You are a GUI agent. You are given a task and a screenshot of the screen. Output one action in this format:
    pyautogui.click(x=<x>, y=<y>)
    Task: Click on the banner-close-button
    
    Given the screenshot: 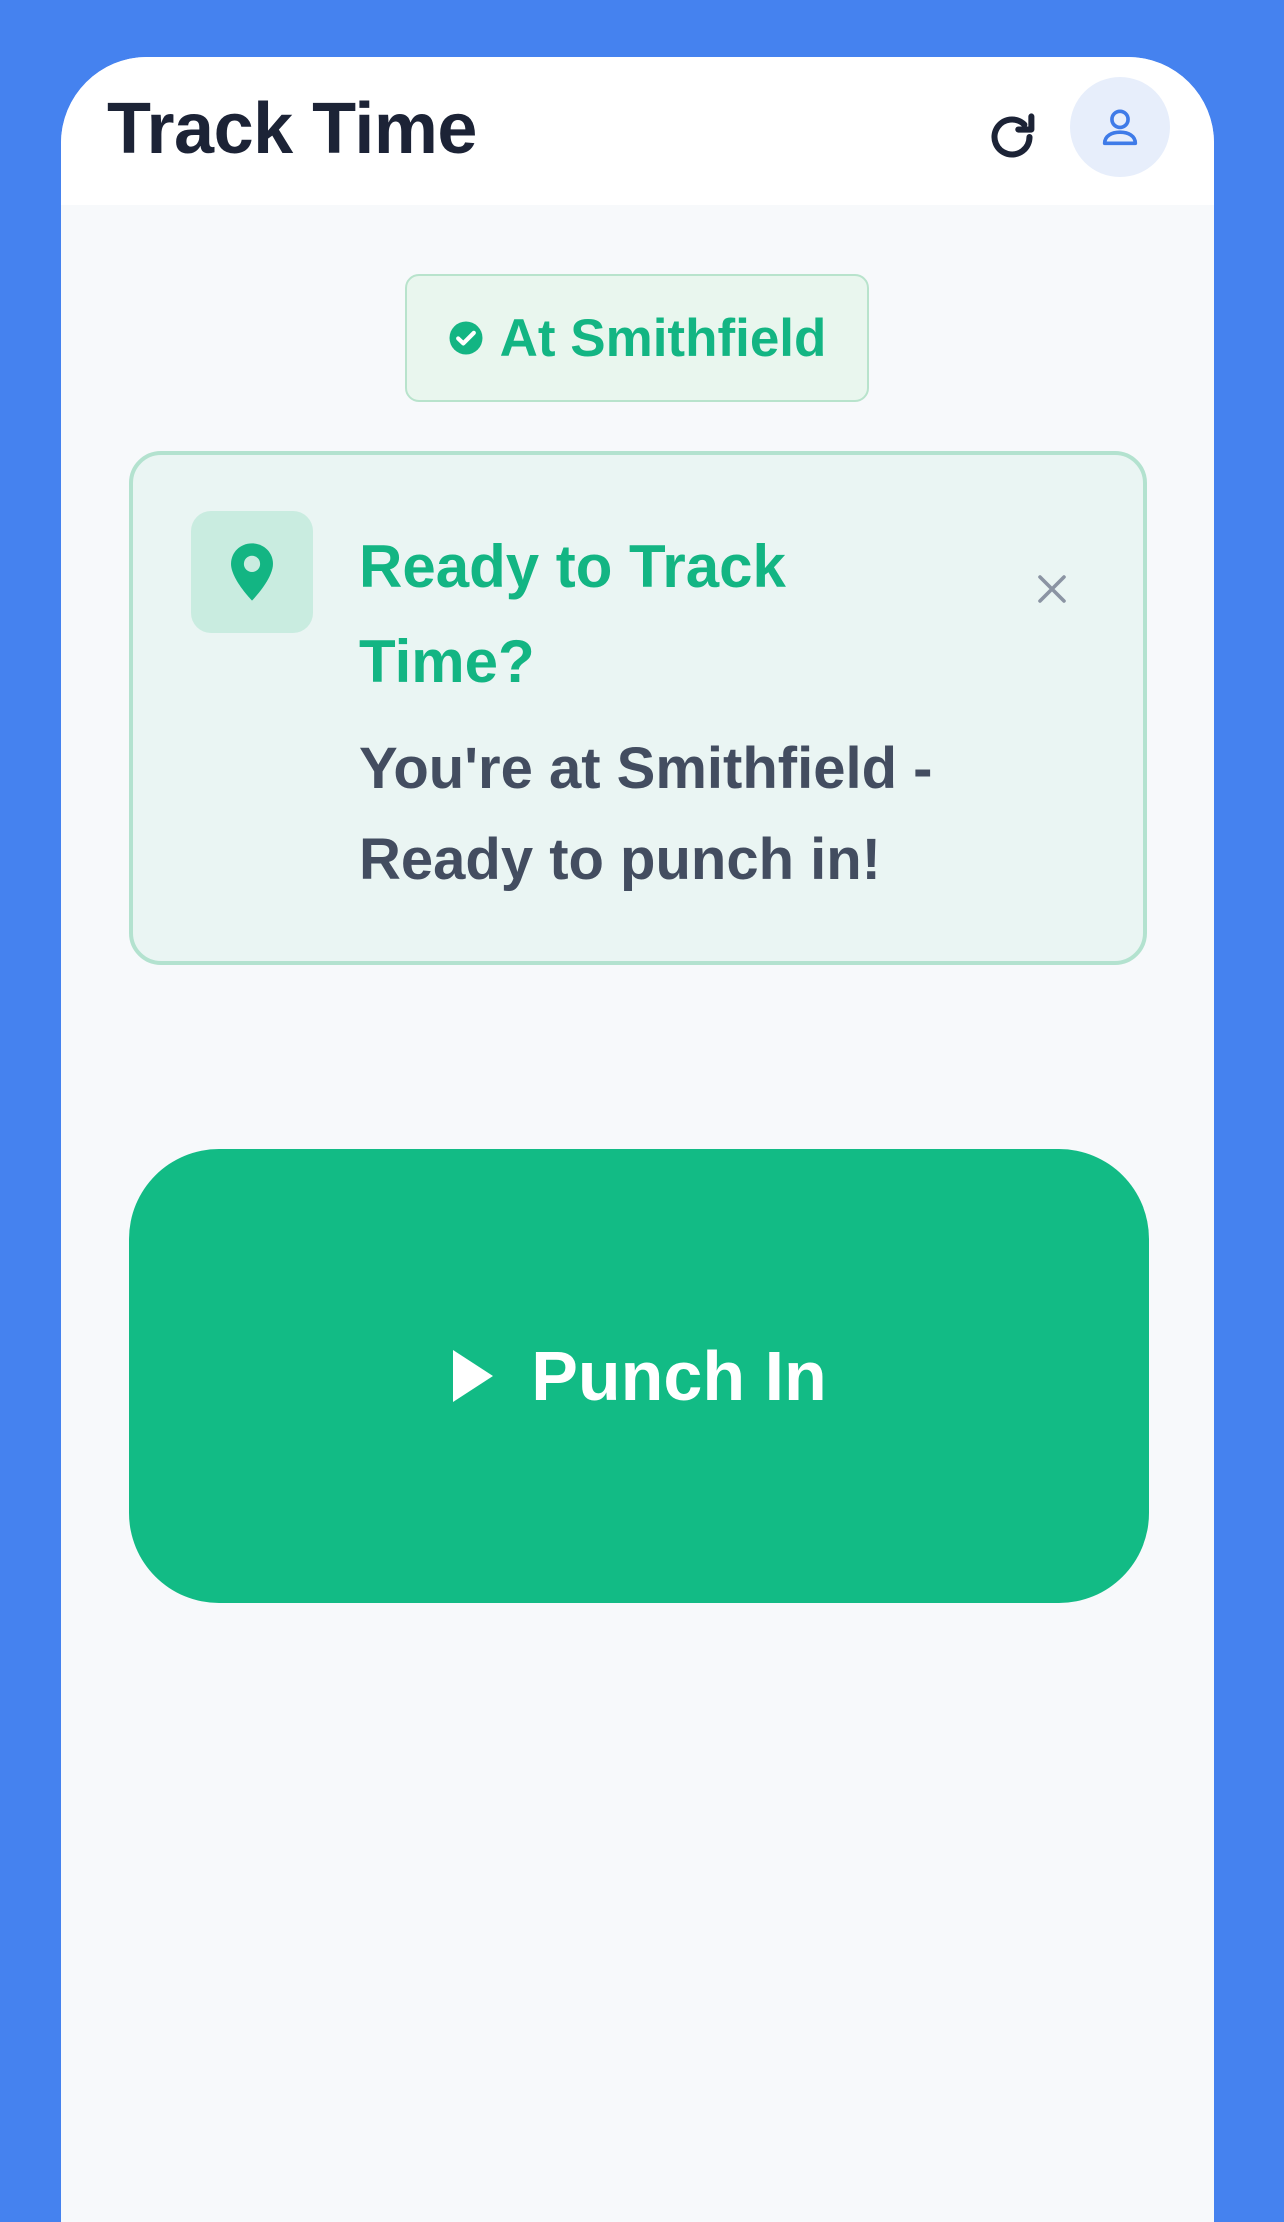 What is the action you would take?
    pyautogui.click(x=1052, y=589)
    